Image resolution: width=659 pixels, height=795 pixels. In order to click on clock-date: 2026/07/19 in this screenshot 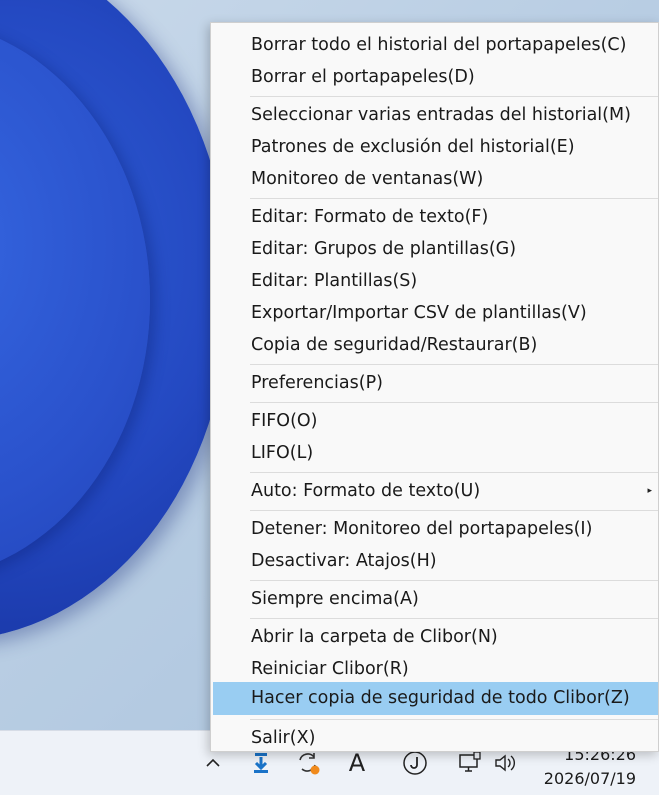, I will do `click(589, 778)`.